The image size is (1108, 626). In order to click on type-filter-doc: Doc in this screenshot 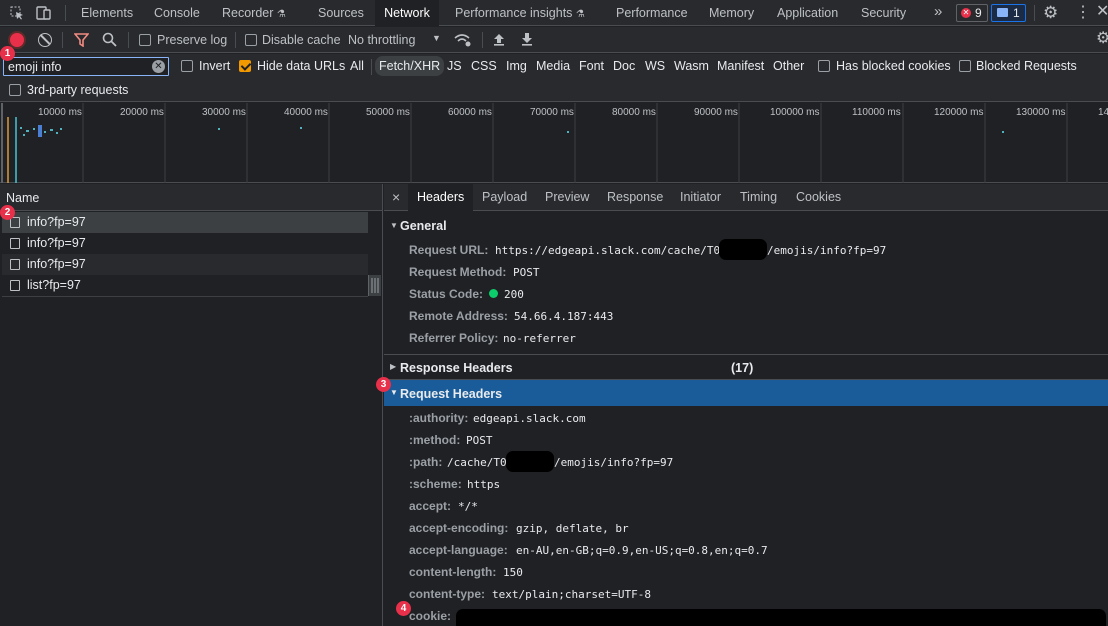, I will do `click(624, 66)`.